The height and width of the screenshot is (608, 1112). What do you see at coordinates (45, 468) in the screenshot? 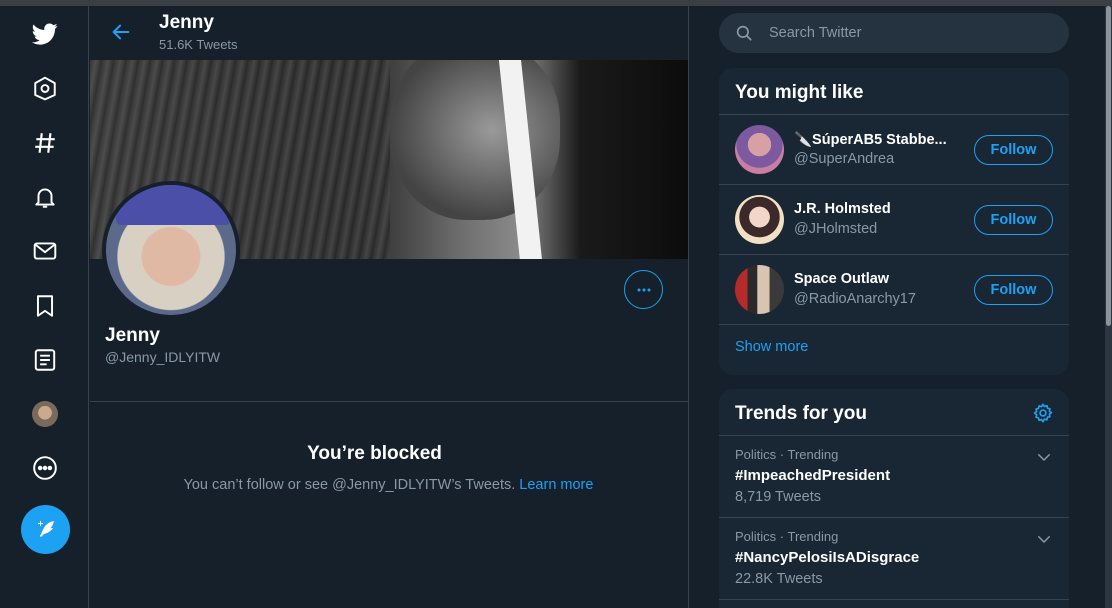
I see `more-icon` at bounding box center [45, 468].